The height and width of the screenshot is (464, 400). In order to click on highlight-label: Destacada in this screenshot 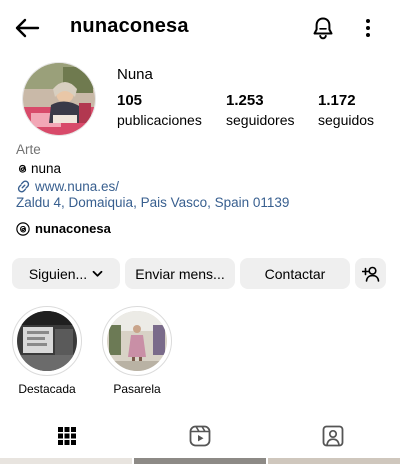, I will do `click(47, 389)`.